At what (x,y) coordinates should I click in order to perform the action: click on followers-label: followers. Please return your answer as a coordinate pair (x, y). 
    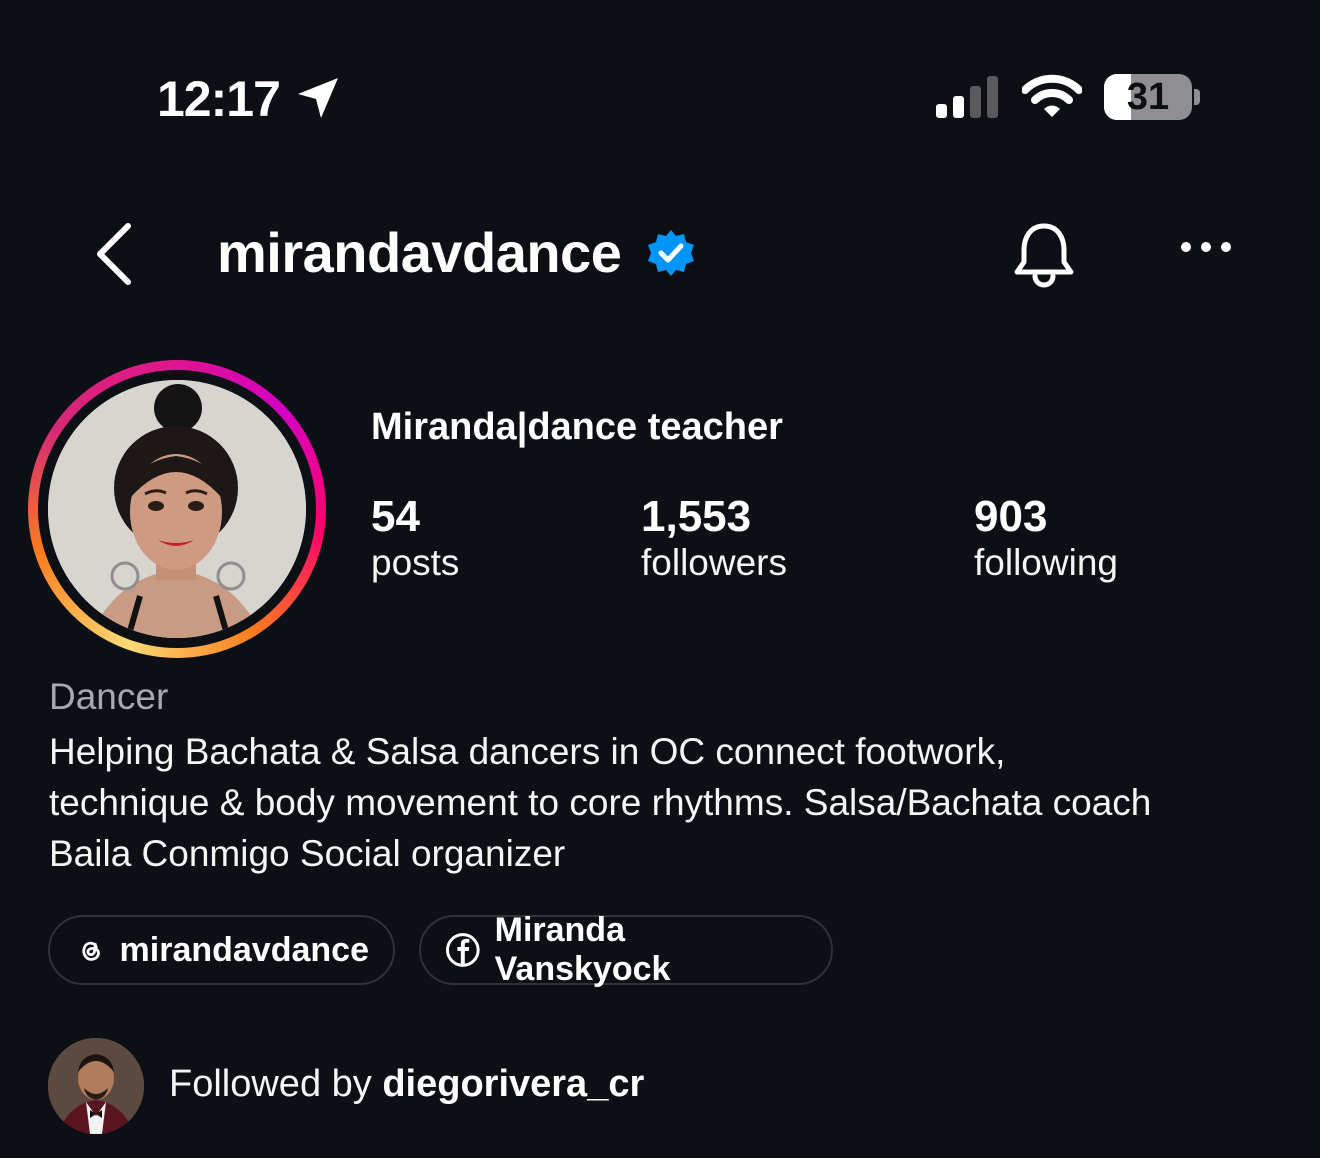
    Looking at the image, I should click on (714, 562).